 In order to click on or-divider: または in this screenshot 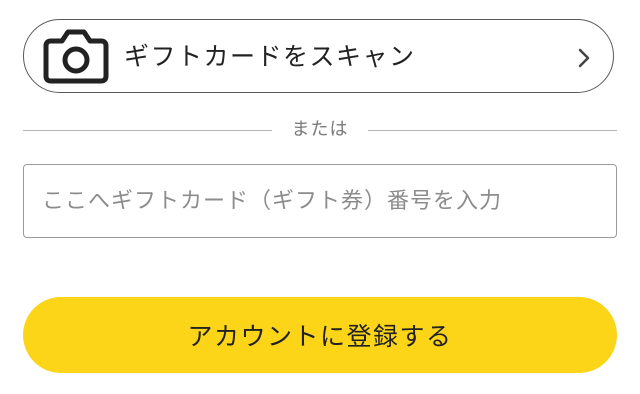, I will do `click(320, 130)`.